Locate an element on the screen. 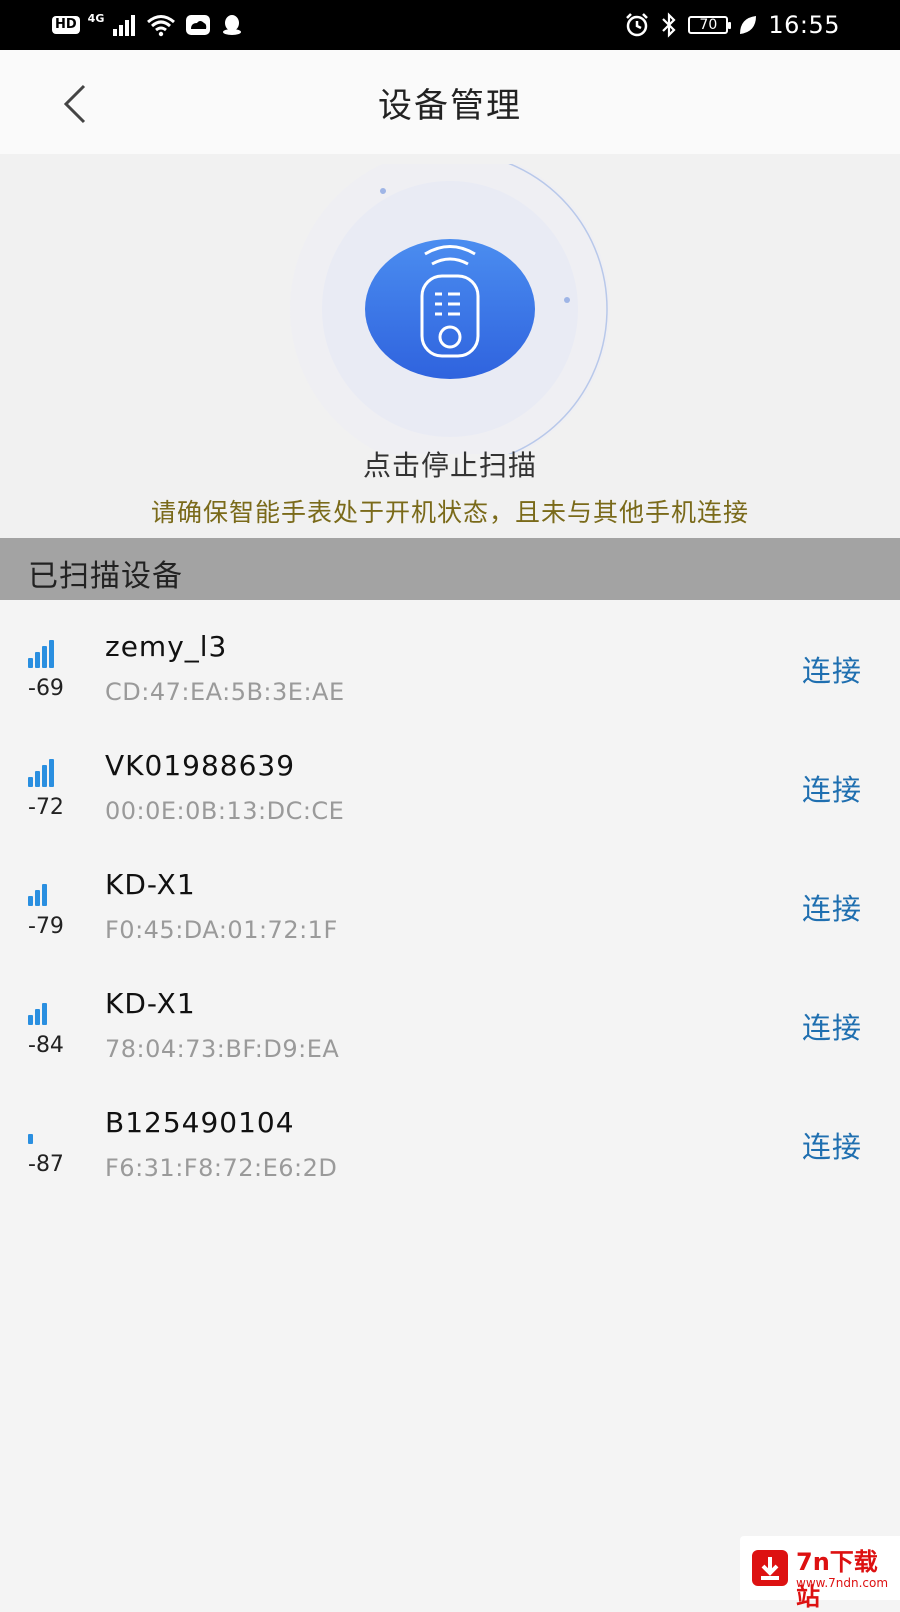 The image size is (900, 1612). cell-signal-icon is located at coordinates (124, 25).